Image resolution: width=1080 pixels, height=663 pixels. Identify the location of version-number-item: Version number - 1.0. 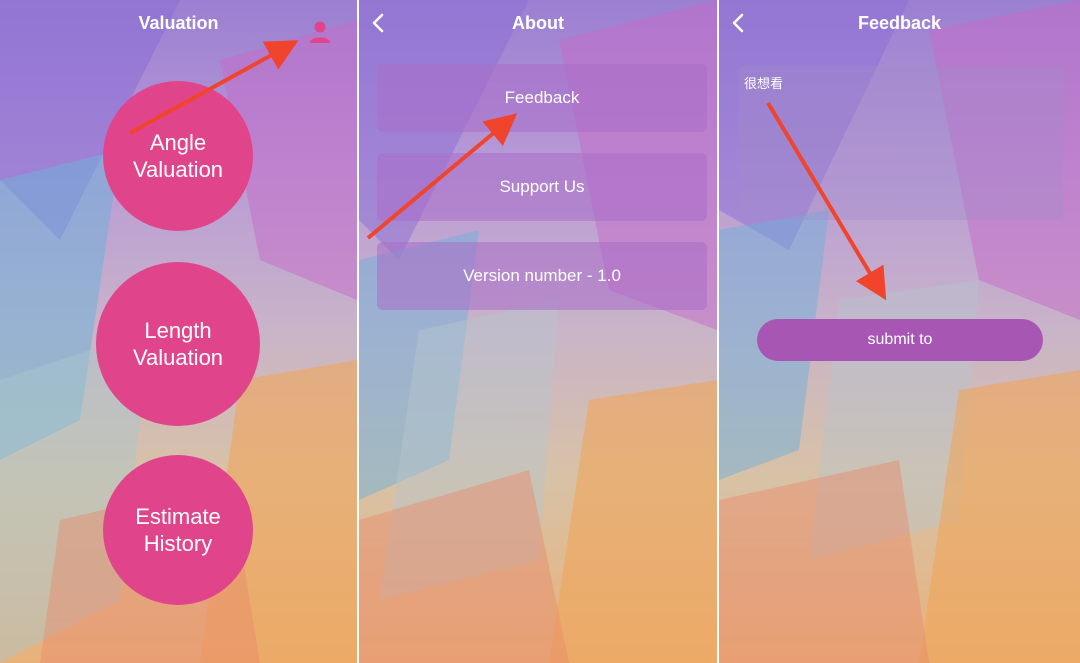
(542, 276).